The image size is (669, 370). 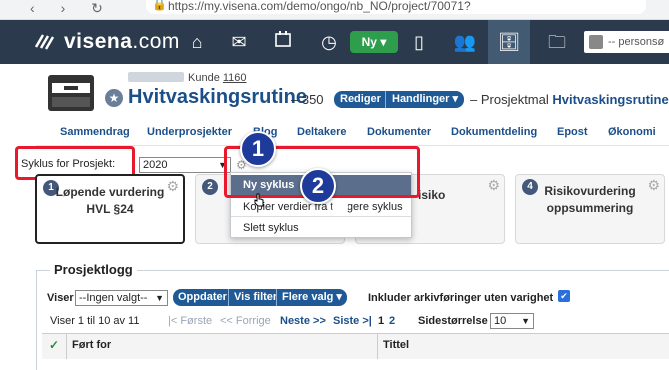 I want to click on viser-label: Viser, so click(x=60, y=298).